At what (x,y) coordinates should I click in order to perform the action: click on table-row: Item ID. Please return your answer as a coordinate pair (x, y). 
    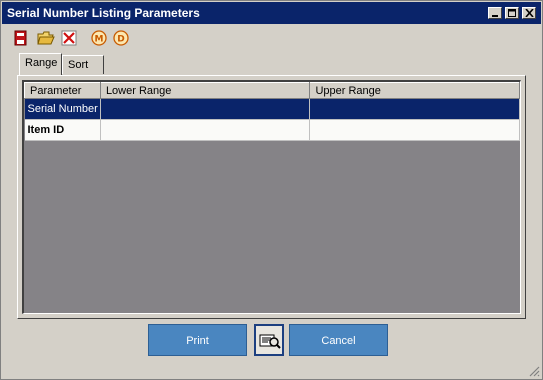
    Looking at the image, I should click on (272, 130).